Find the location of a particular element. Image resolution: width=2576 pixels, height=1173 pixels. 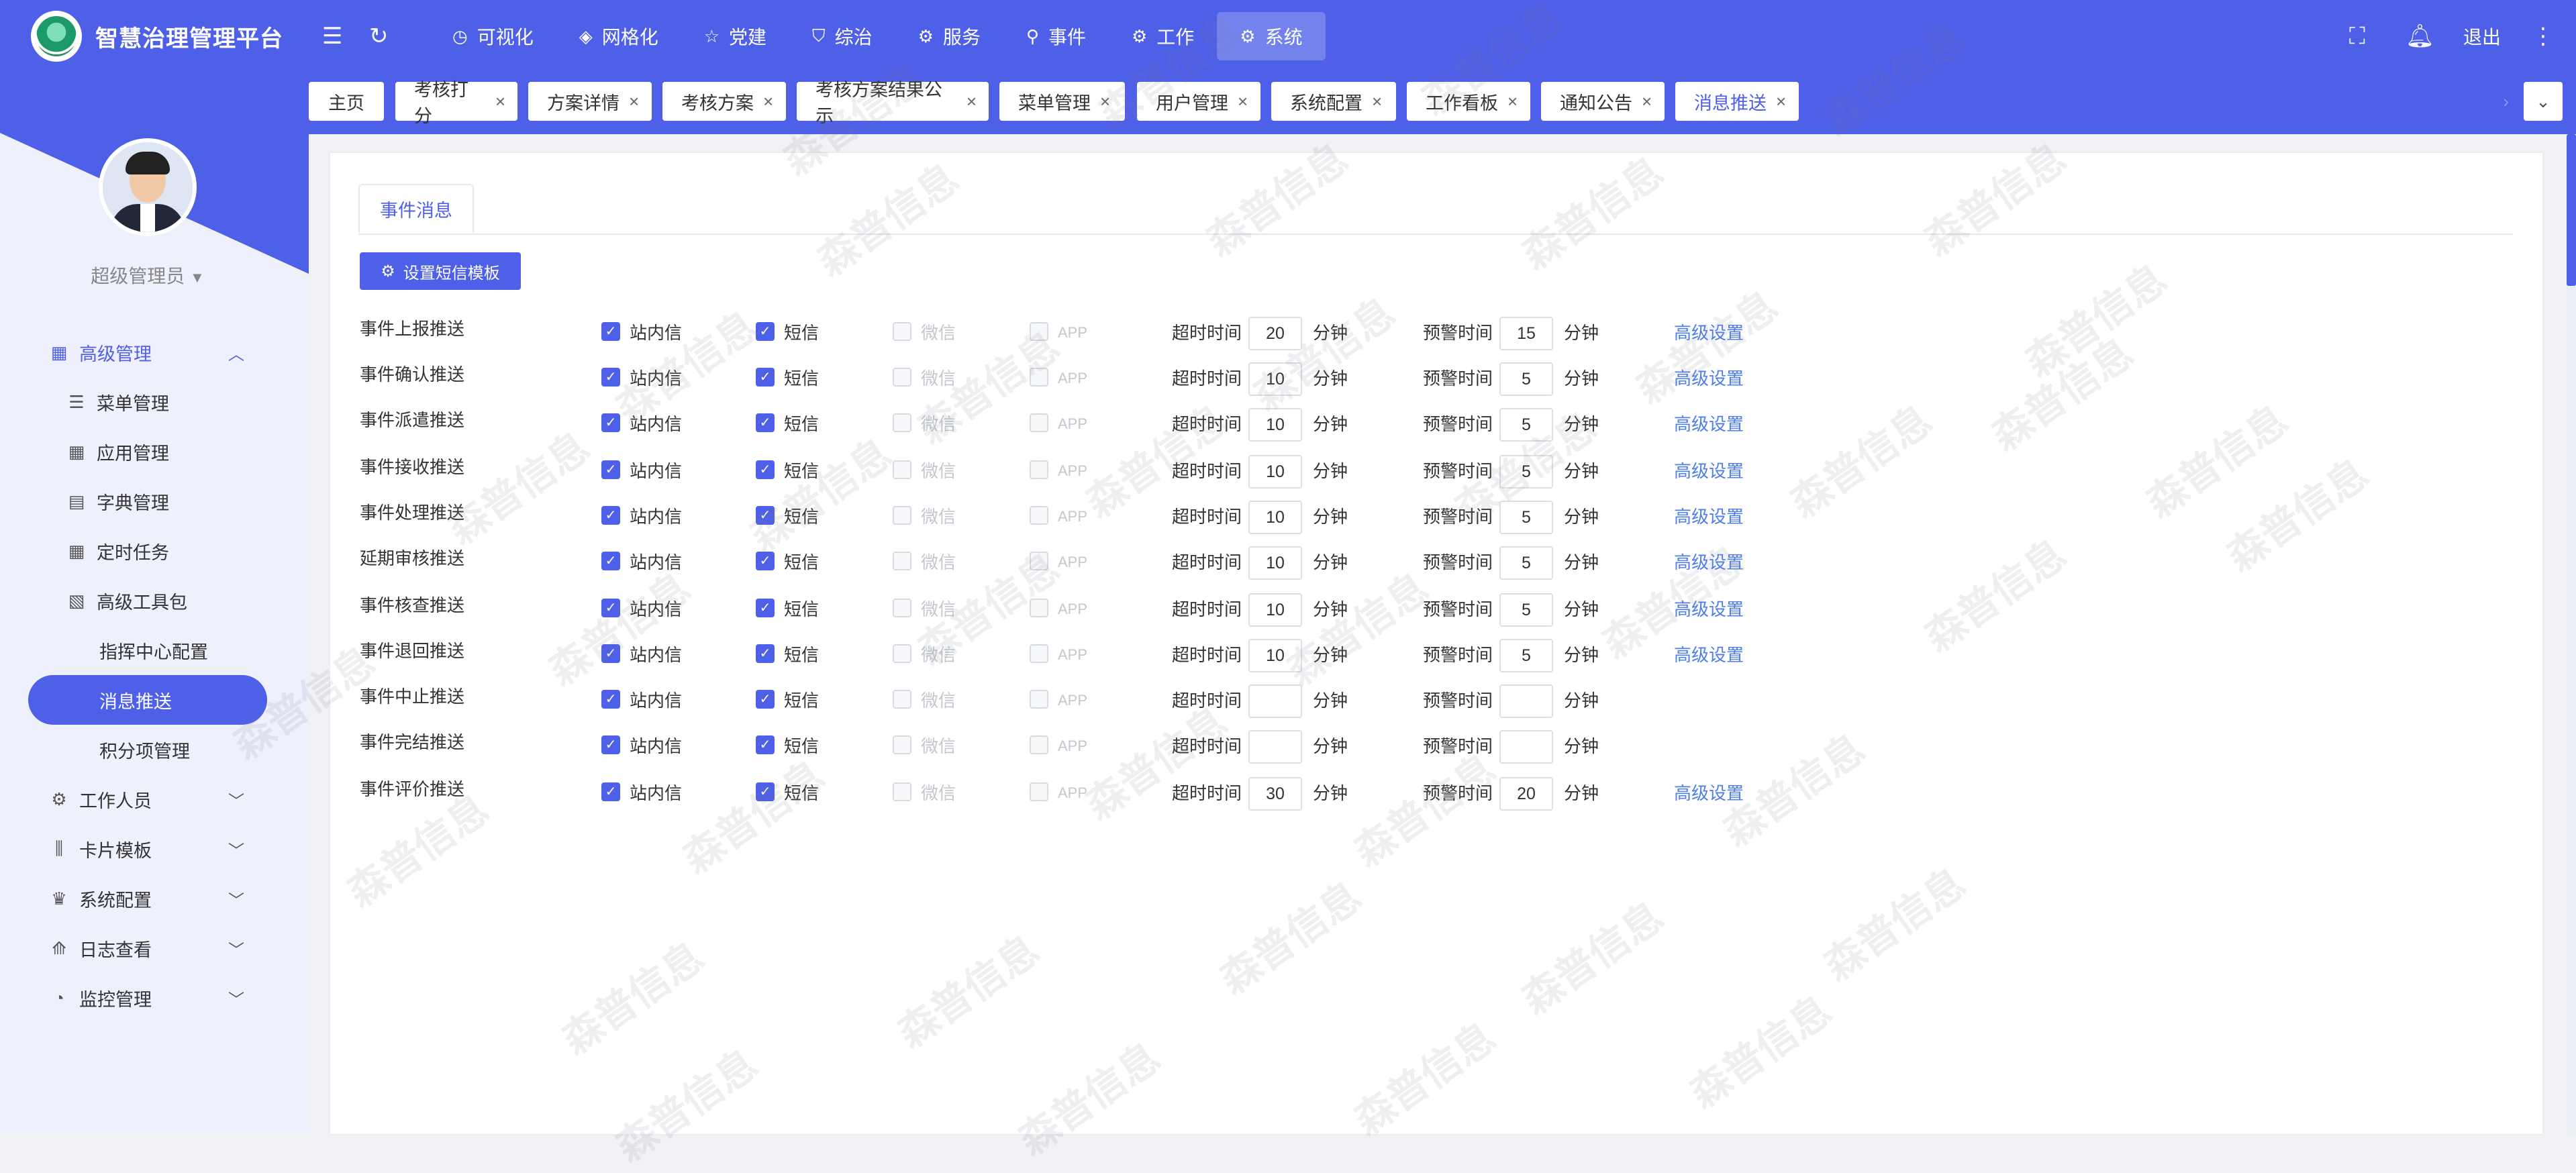

nav-item-1: ◈ 网格化 is located at coordinates (618, 36).